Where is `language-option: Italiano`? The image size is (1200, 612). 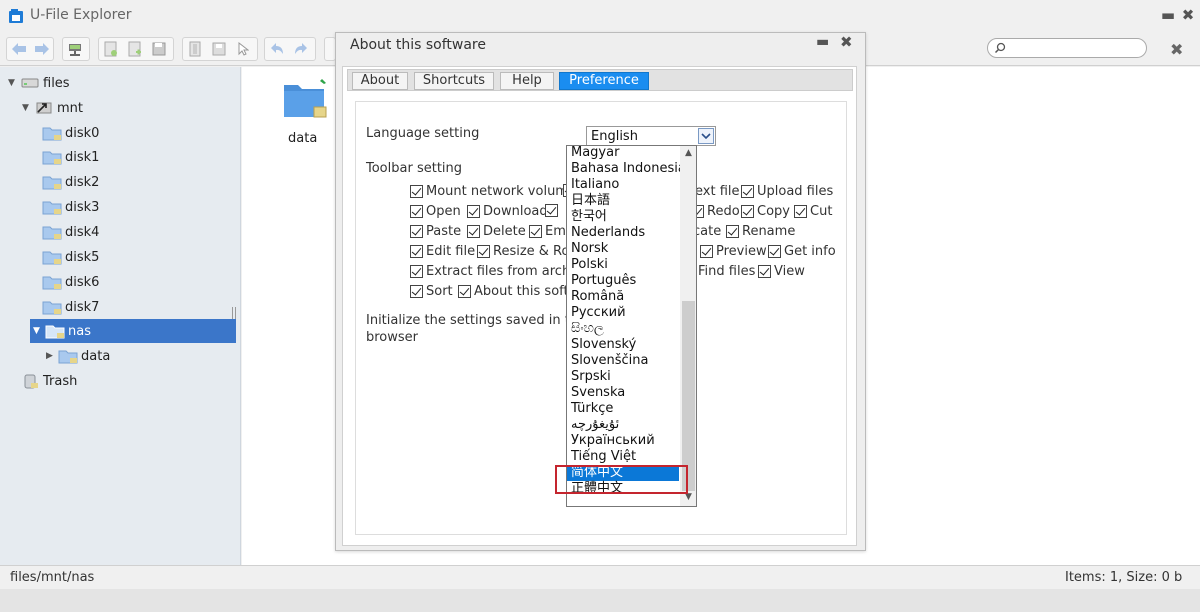 language-option: Italiano is located at coordinates (623, 185).